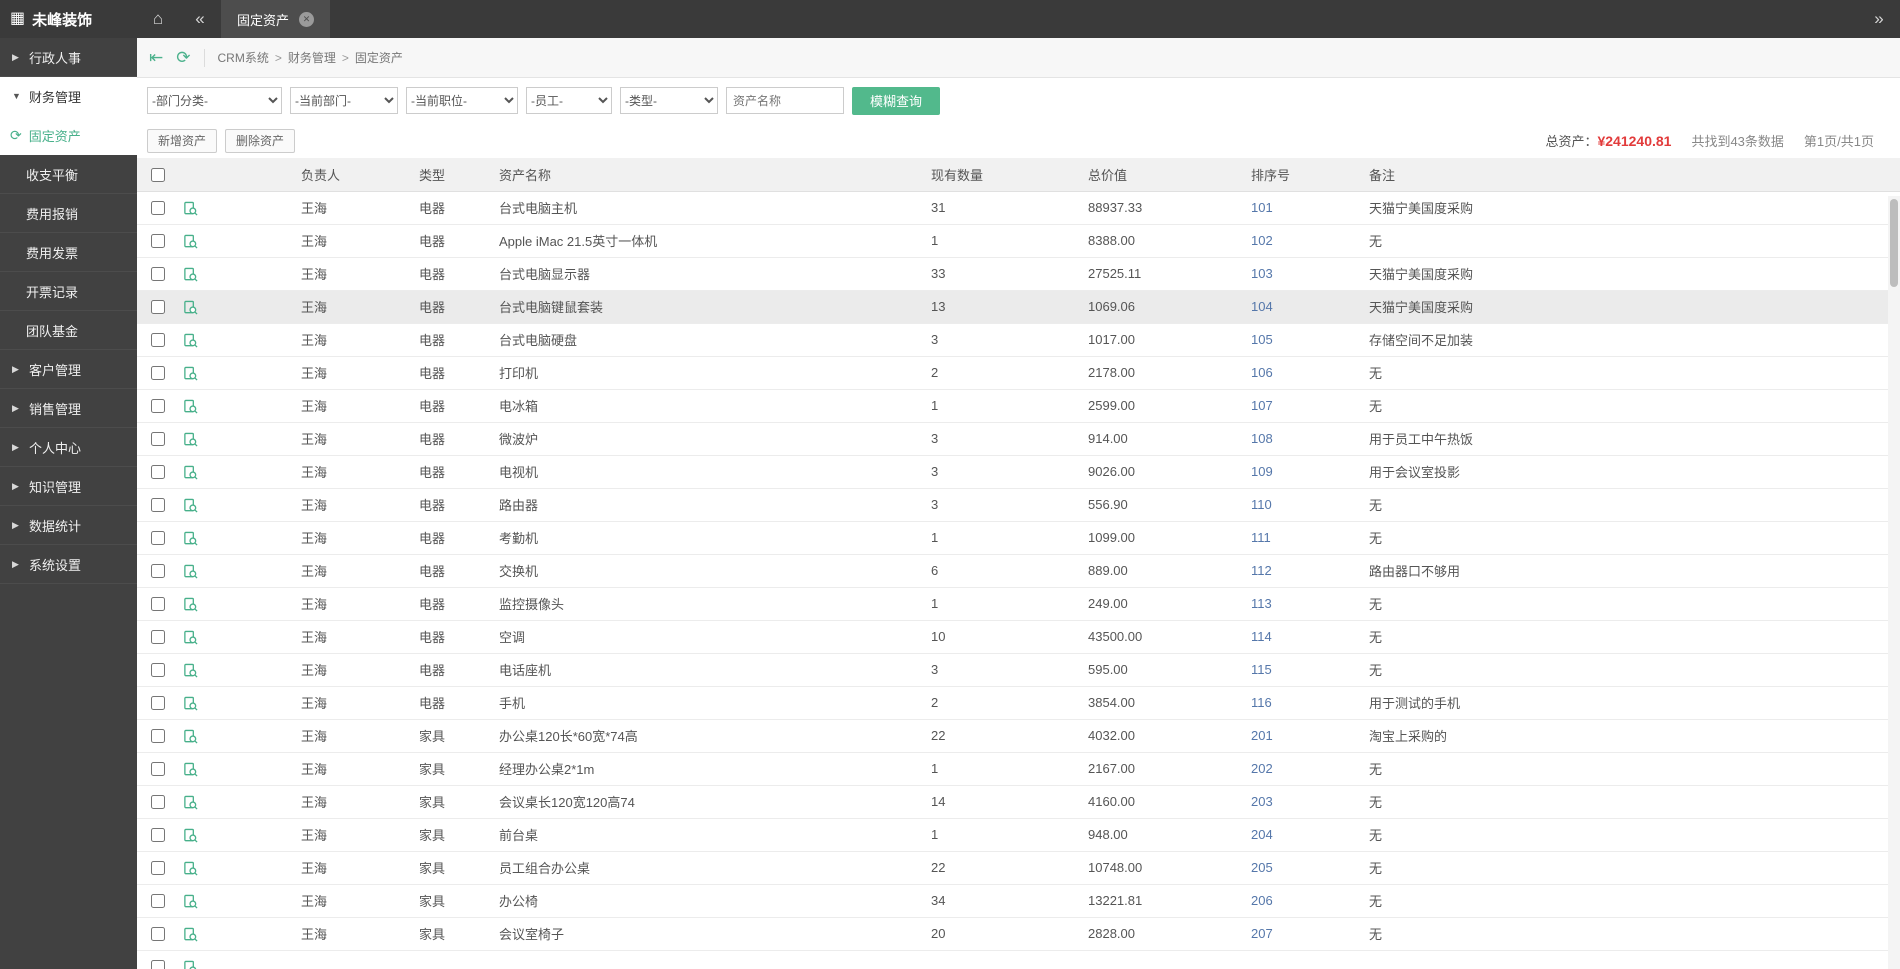 The width and height of the screenshot is (1900, 969). I want to click on cell-sort-number: 116, so click(1304, 703).